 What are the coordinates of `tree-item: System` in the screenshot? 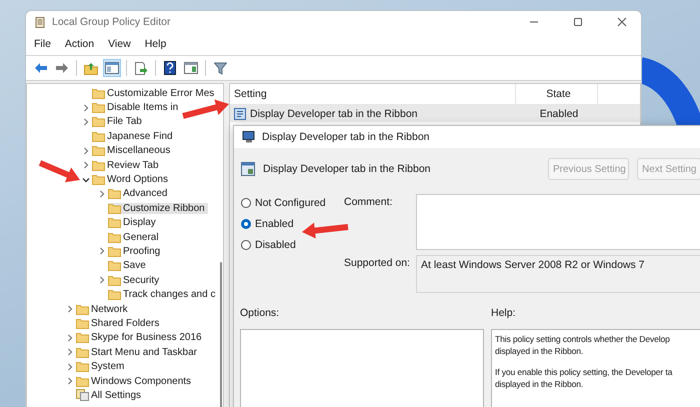 It's located at (102, 366).